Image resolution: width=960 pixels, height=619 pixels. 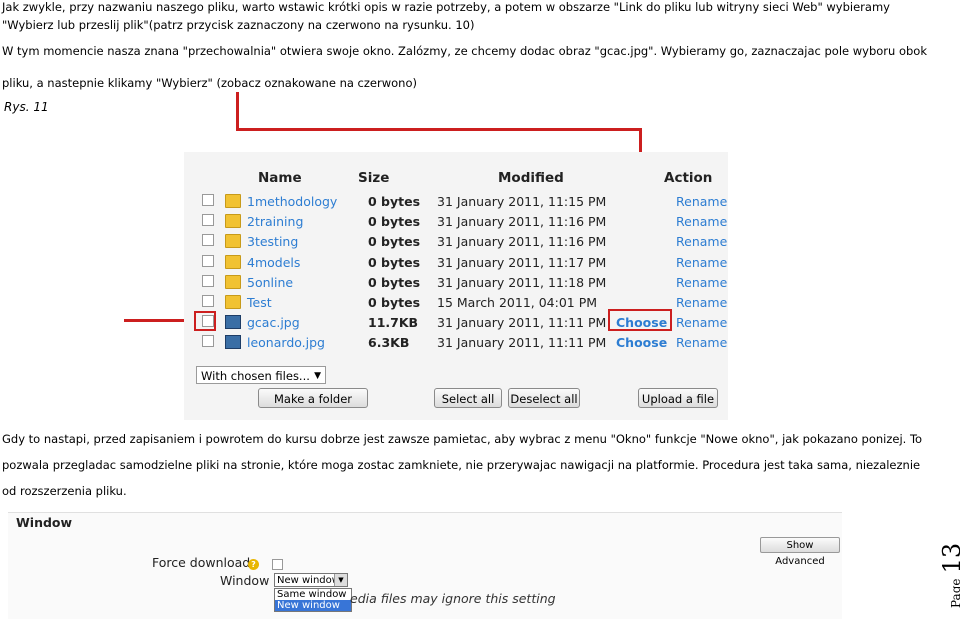 What do you see at coordinates (261, 375) in the screenshot?
I see `with-chosen-select: With chosen files... ▼` at bounding box center [261, 375].